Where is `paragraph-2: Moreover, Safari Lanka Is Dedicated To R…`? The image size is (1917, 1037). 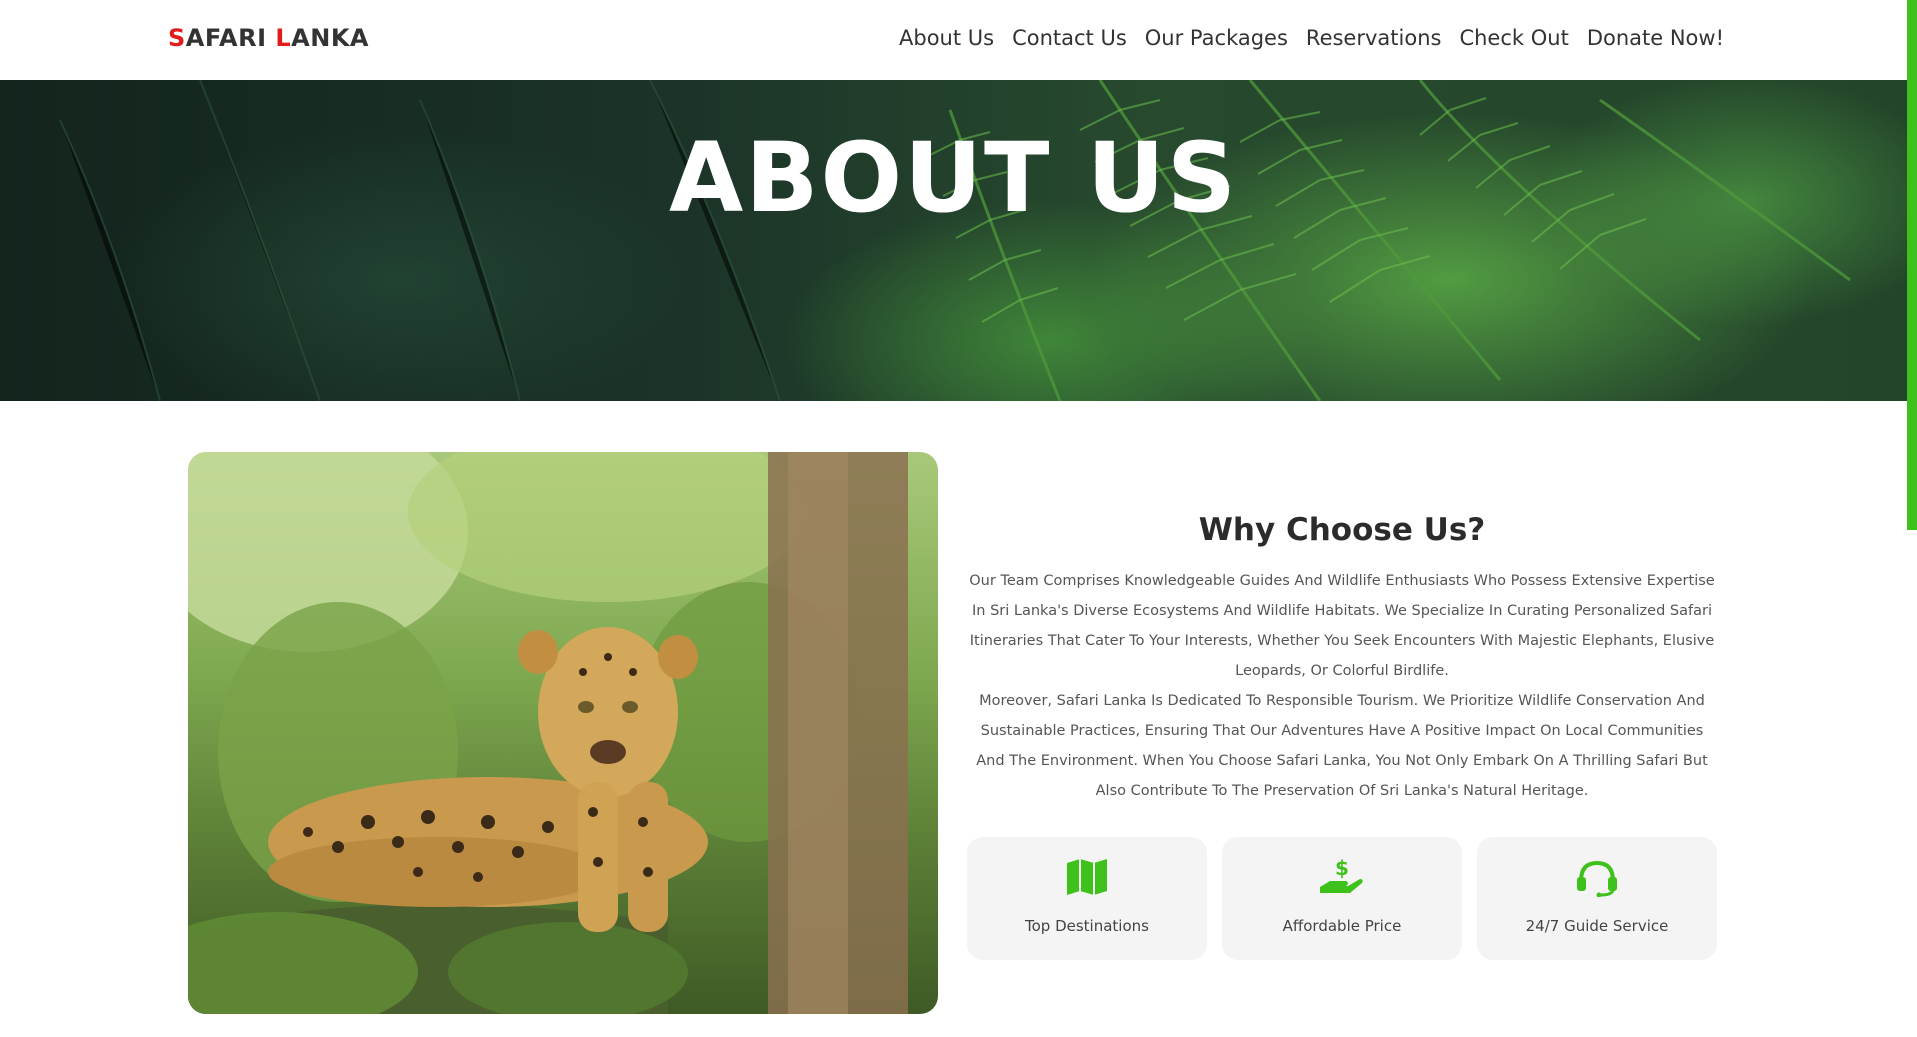
paragraph-2: Moreover, Safari Lanka Is Dedicated To R… is located at coordinates (1342, 746).